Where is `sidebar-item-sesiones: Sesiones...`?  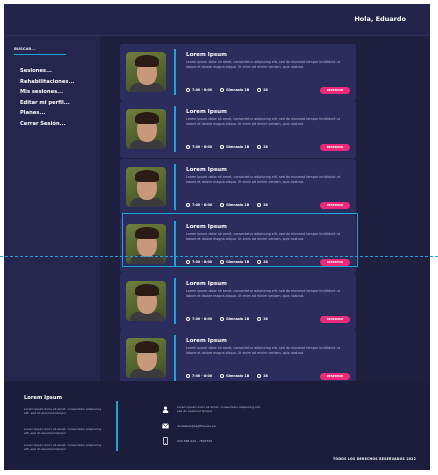
sidebar-item-sesiones: Sesiones... is located at coordinates (47, 71).